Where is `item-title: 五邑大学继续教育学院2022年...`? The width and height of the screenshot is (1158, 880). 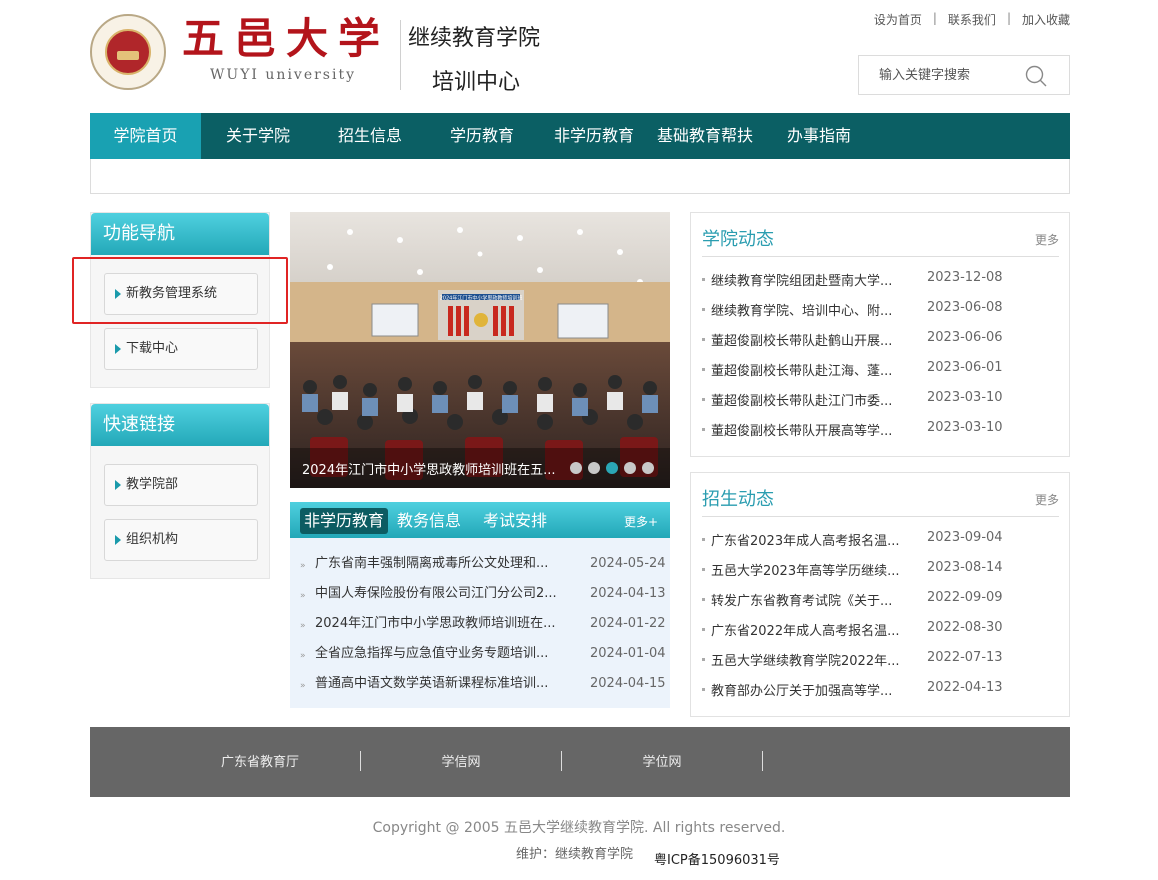 item-title: 五邑大学继续教育学院2022年... is located at coordinates (805, 661).